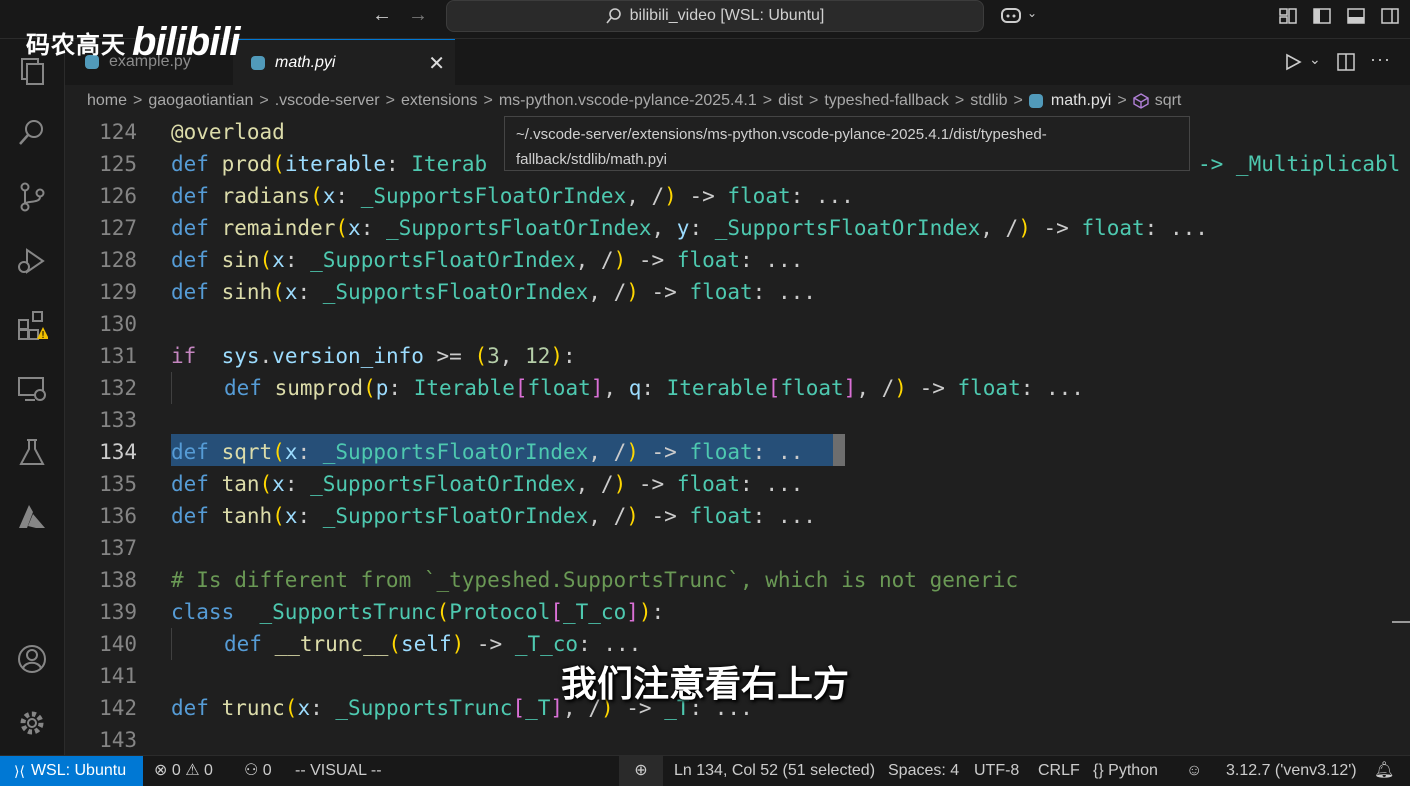 The image size is (1410, 786). Describe the element at coordinates (664, 452) in the screenshot. I see `code-token: ->` at that location.